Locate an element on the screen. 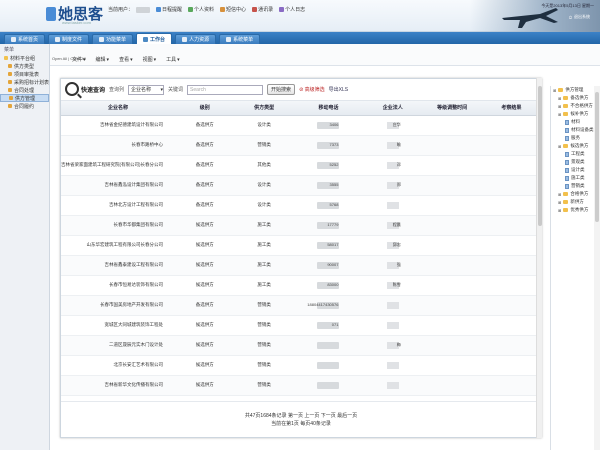 The height and width of the screenshot is (450, 600). col-supplier-type: 供方类型 is located at coordinates (264, 108).